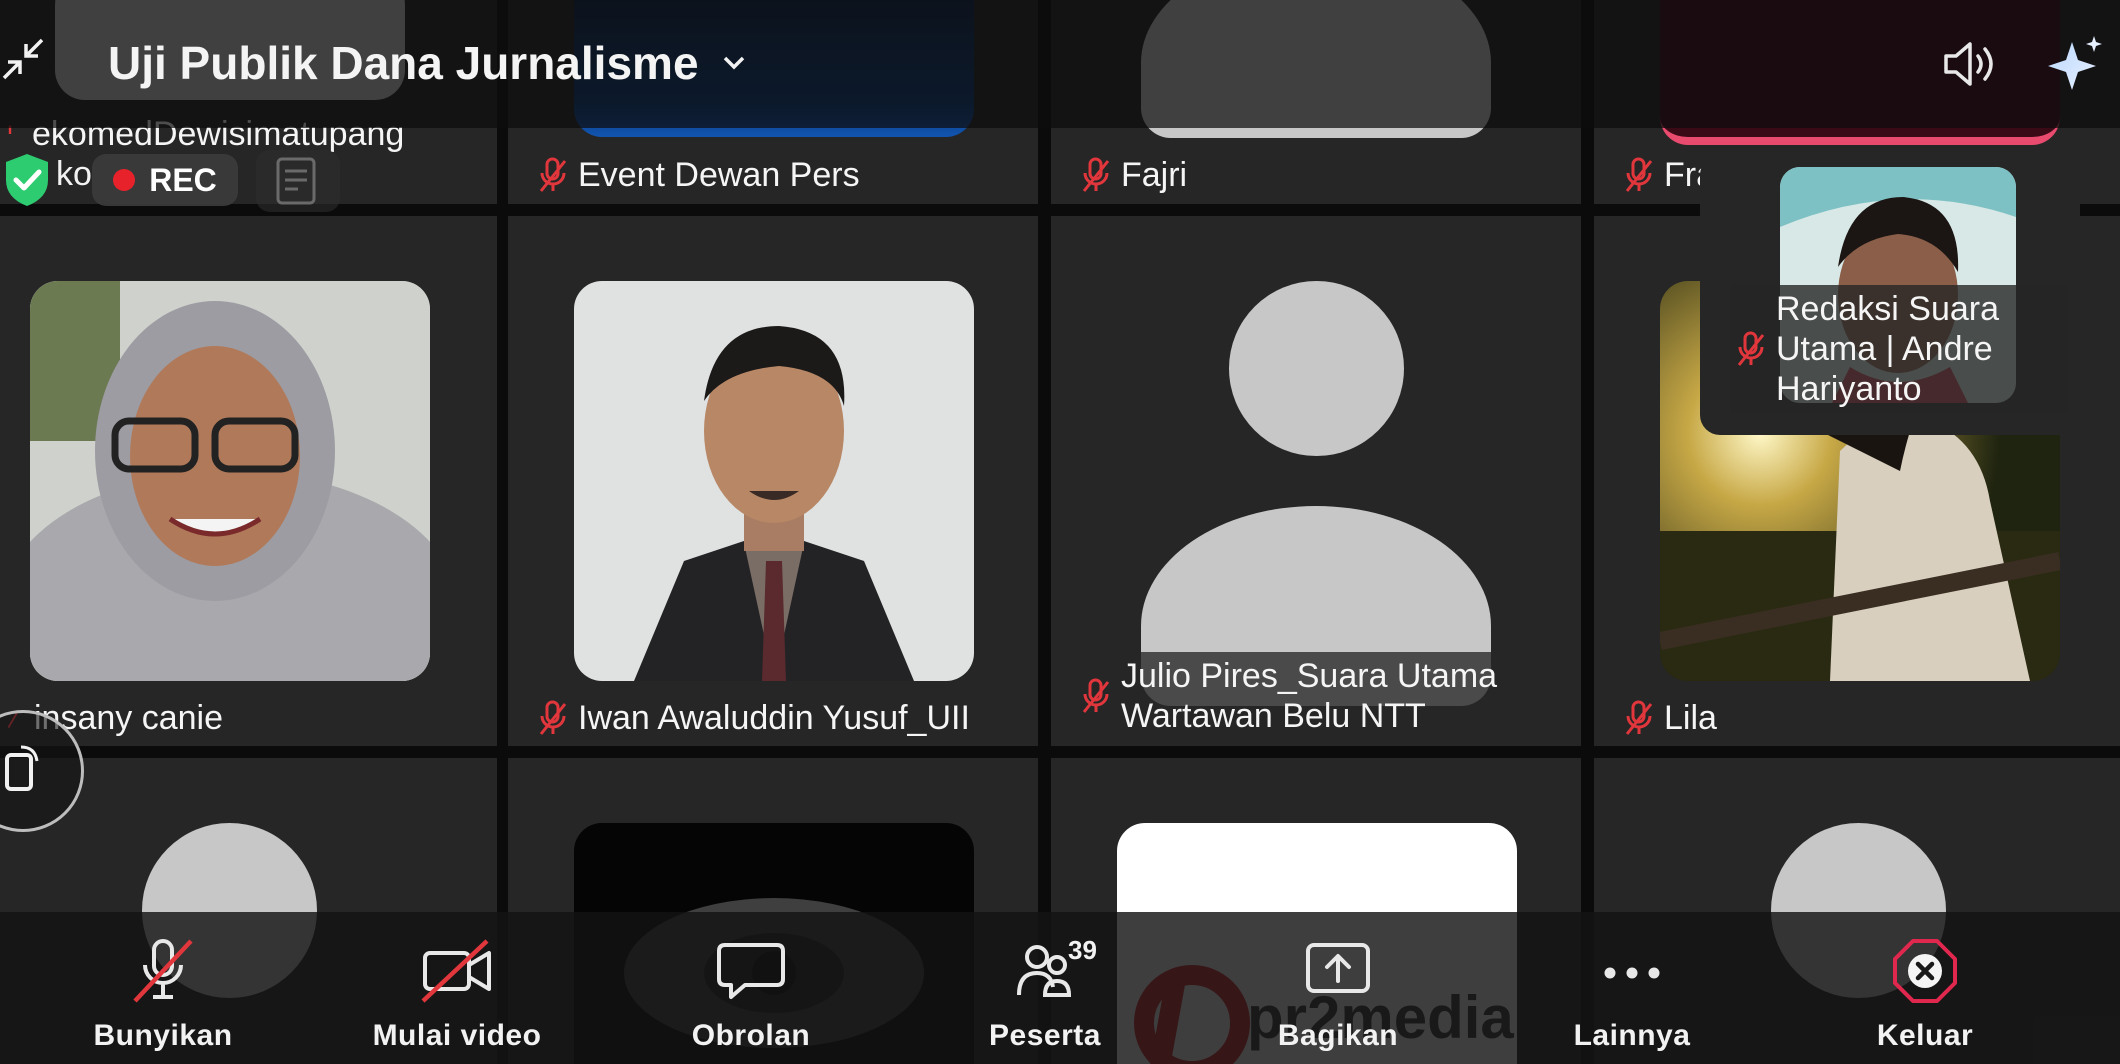  What do you see at coordinates (403, 63) in the screenshot?
I see `meeting-title-text: Uji Publik Dana Jurnalisme` at bounding box center [403, 63].